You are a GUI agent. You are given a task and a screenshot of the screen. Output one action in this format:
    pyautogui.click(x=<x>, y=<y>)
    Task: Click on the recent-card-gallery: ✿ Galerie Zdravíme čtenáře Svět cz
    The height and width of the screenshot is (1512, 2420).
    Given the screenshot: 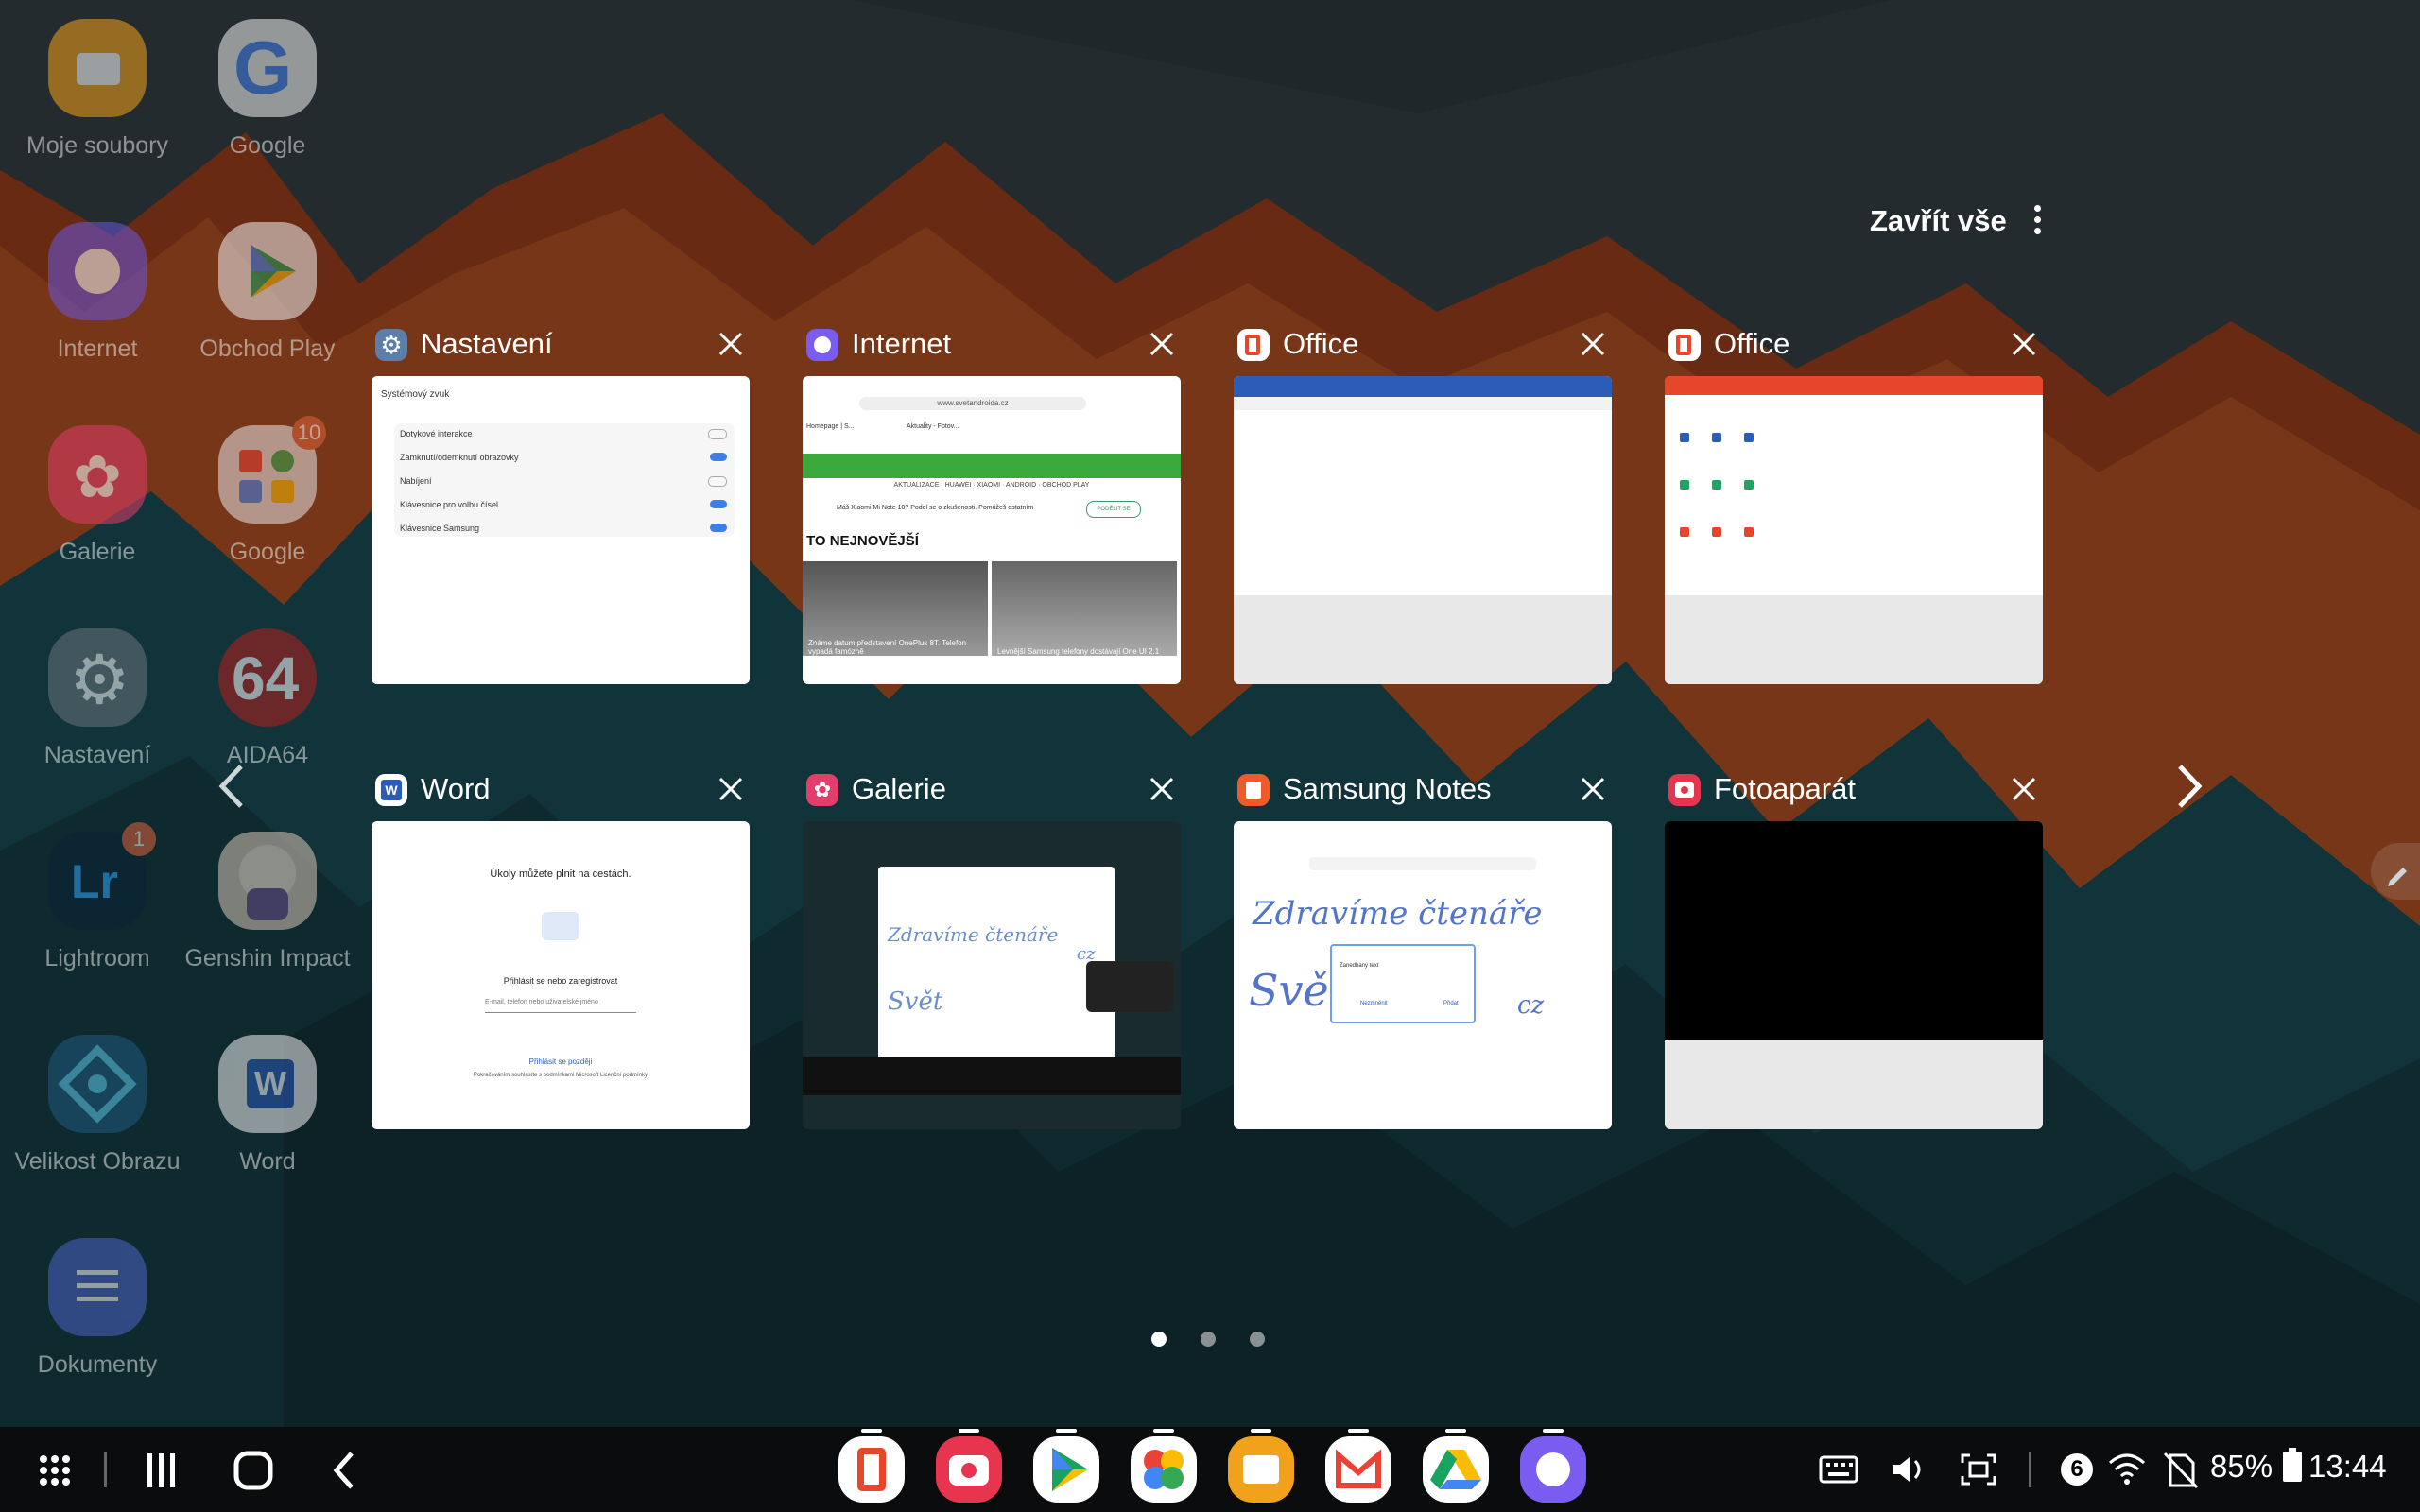 What is the action you would take?
    pyautogui.click(x=992, y=946)
    